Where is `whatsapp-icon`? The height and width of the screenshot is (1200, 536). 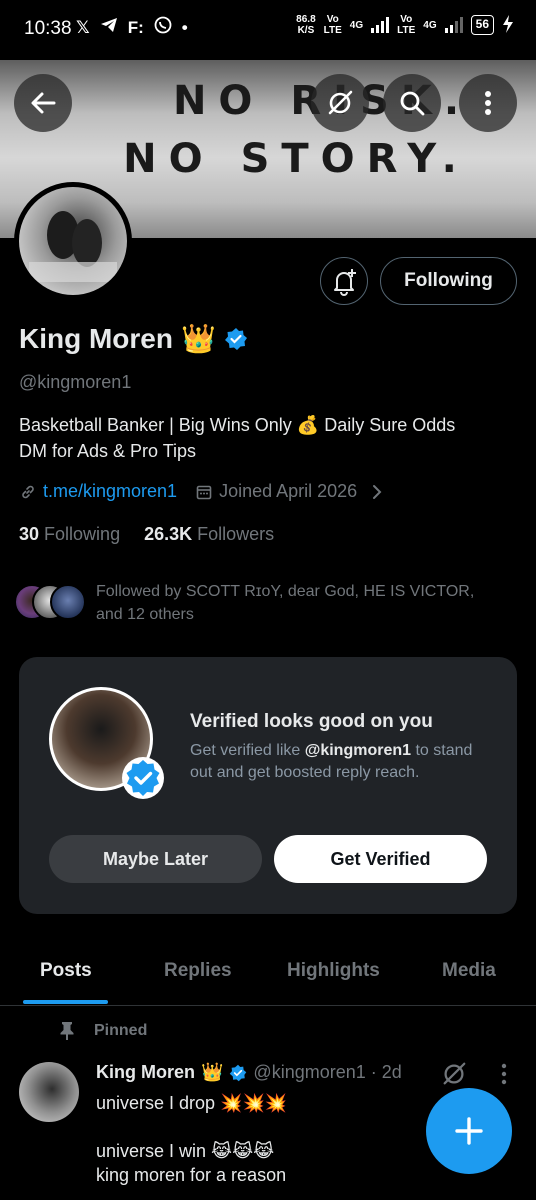
whatsapp-icon is located at coordinates (163, 27).